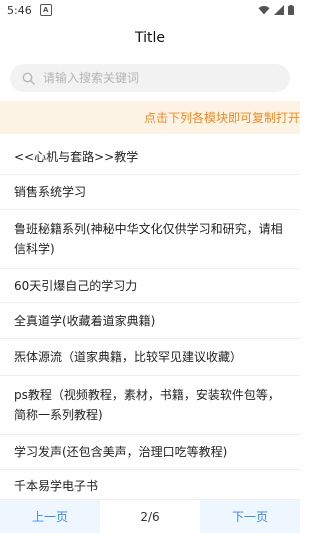 This screenshot has width=320, height=533. I want to click on notice-banner: 点击下列各模块即可复制打开, so click(150, 117).